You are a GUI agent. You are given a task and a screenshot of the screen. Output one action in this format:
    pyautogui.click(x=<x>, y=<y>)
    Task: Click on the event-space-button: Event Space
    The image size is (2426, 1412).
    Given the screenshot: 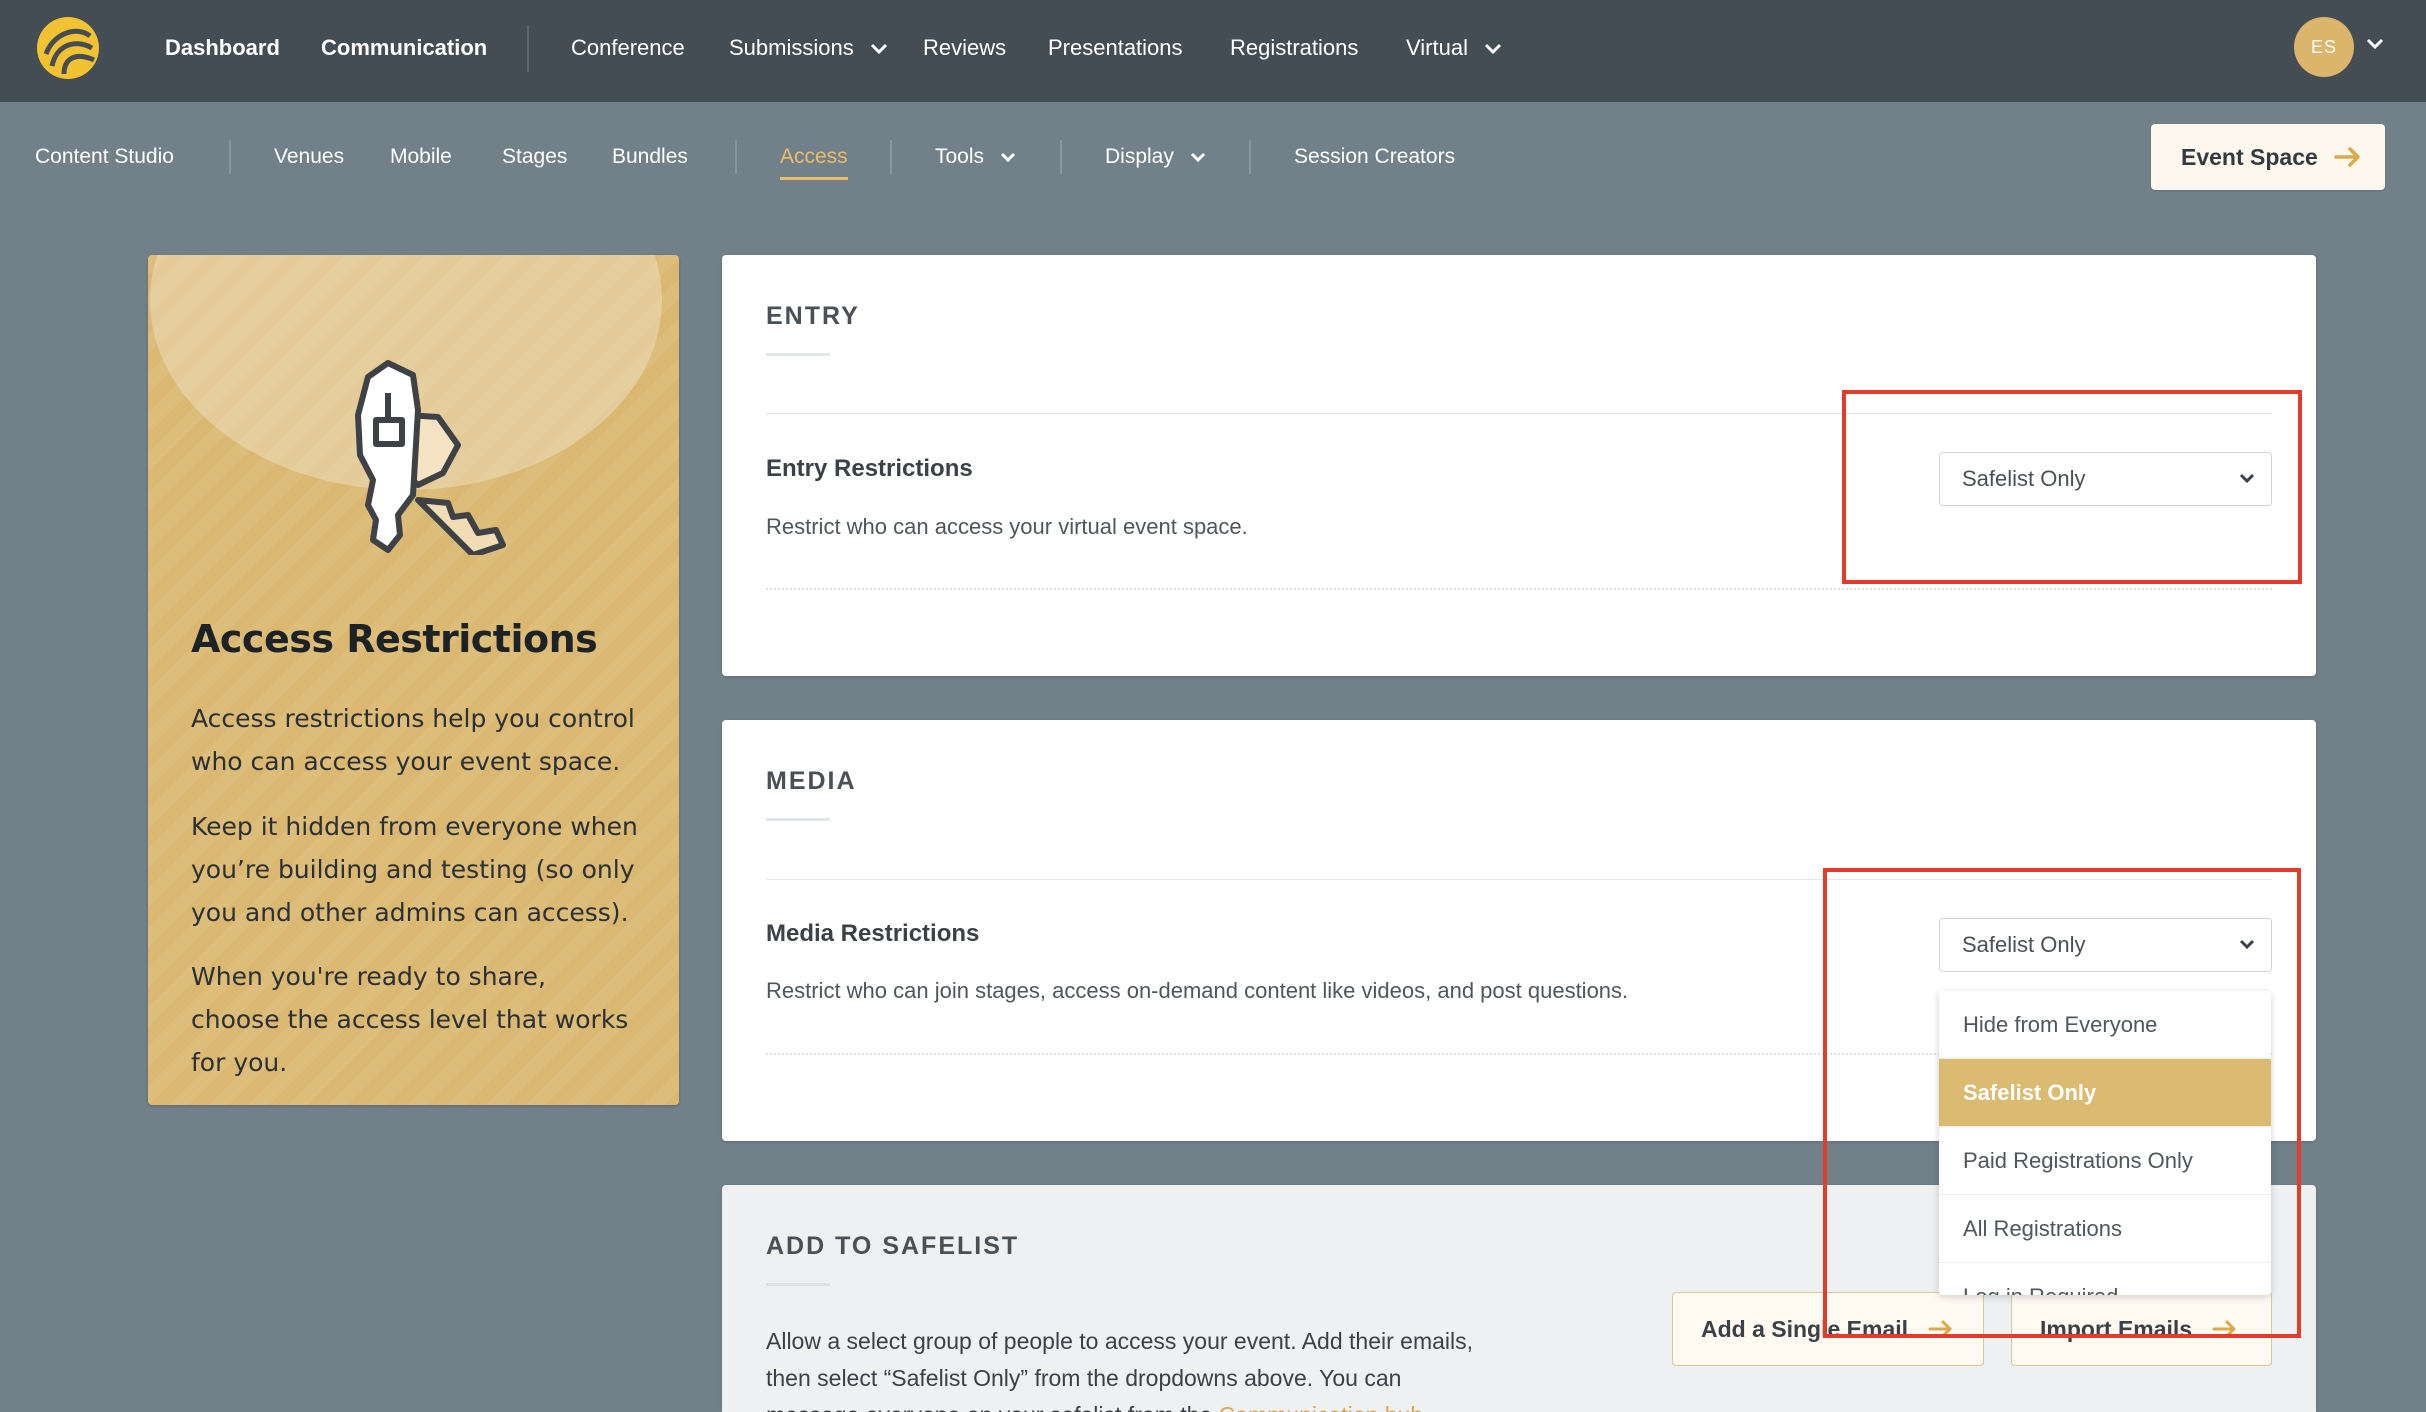 What is the action you would take?
    pyautogui.click(x=2268, y=157)
    